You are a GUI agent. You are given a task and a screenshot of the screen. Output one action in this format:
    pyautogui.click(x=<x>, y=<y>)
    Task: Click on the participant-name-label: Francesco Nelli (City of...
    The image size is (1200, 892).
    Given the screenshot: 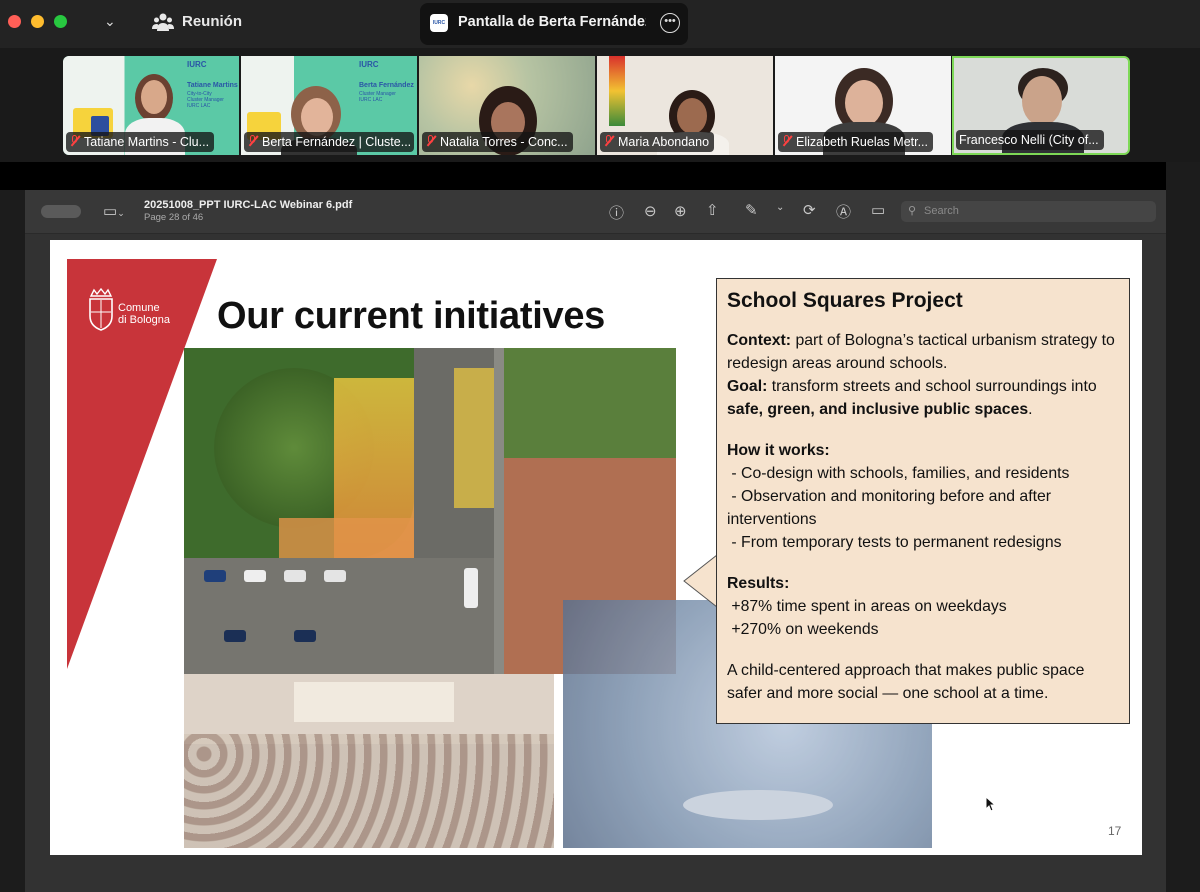 What is the action you would take?
    pyautogui.click(x=1030, y=140)
    